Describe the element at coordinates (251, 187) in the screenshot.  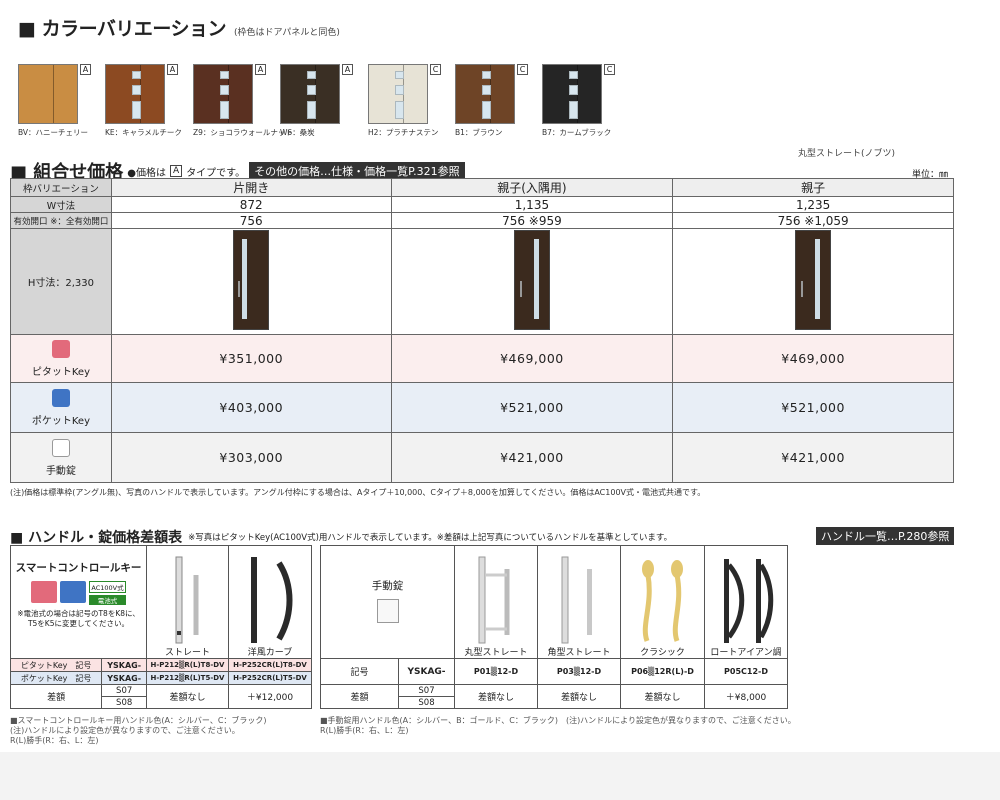
I see `col-name-0: 片開き` at that location.